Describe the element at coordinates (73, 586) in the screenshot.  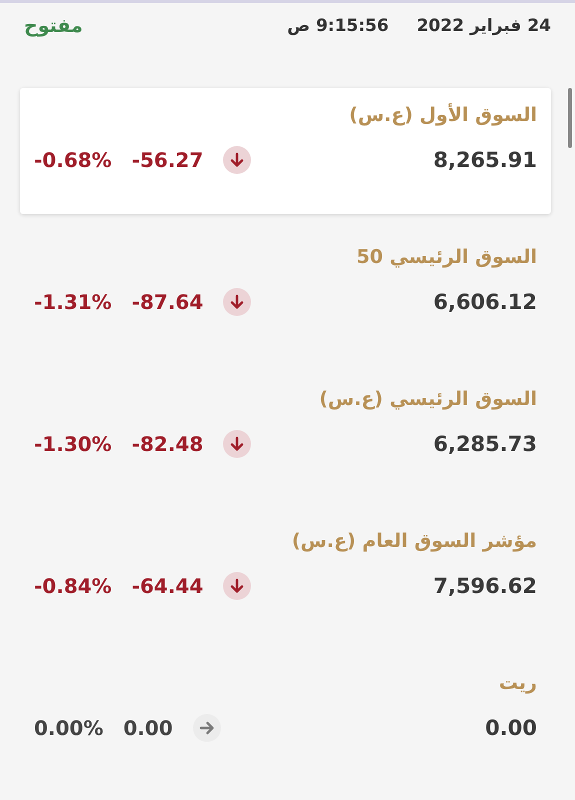
I see `percent-change: -0.84%` at that location.